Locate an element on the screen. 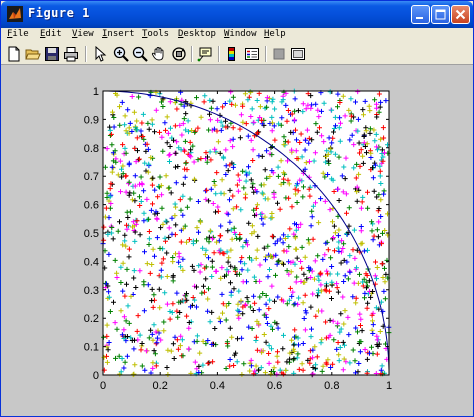 The width and height of the screenshot is (474, 417). menu-help: Help is located at coordinates (275, 34).